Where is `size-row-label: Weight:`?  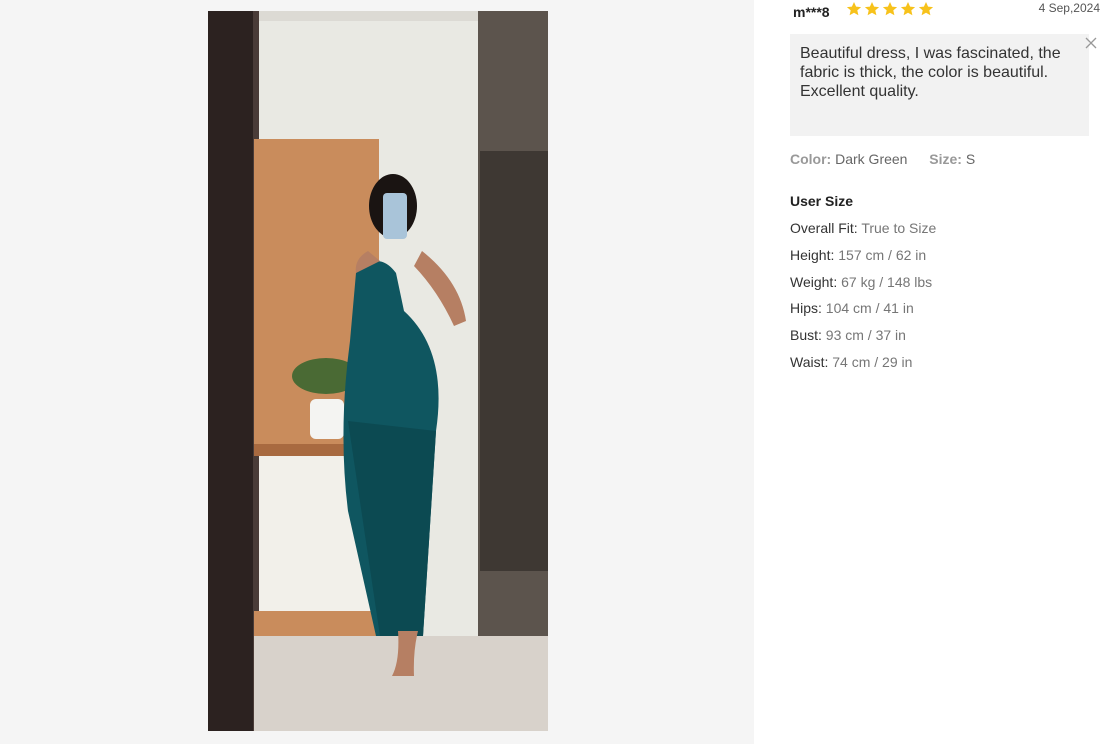
size-row-label: Weight: is located at coordinates (814, 281).